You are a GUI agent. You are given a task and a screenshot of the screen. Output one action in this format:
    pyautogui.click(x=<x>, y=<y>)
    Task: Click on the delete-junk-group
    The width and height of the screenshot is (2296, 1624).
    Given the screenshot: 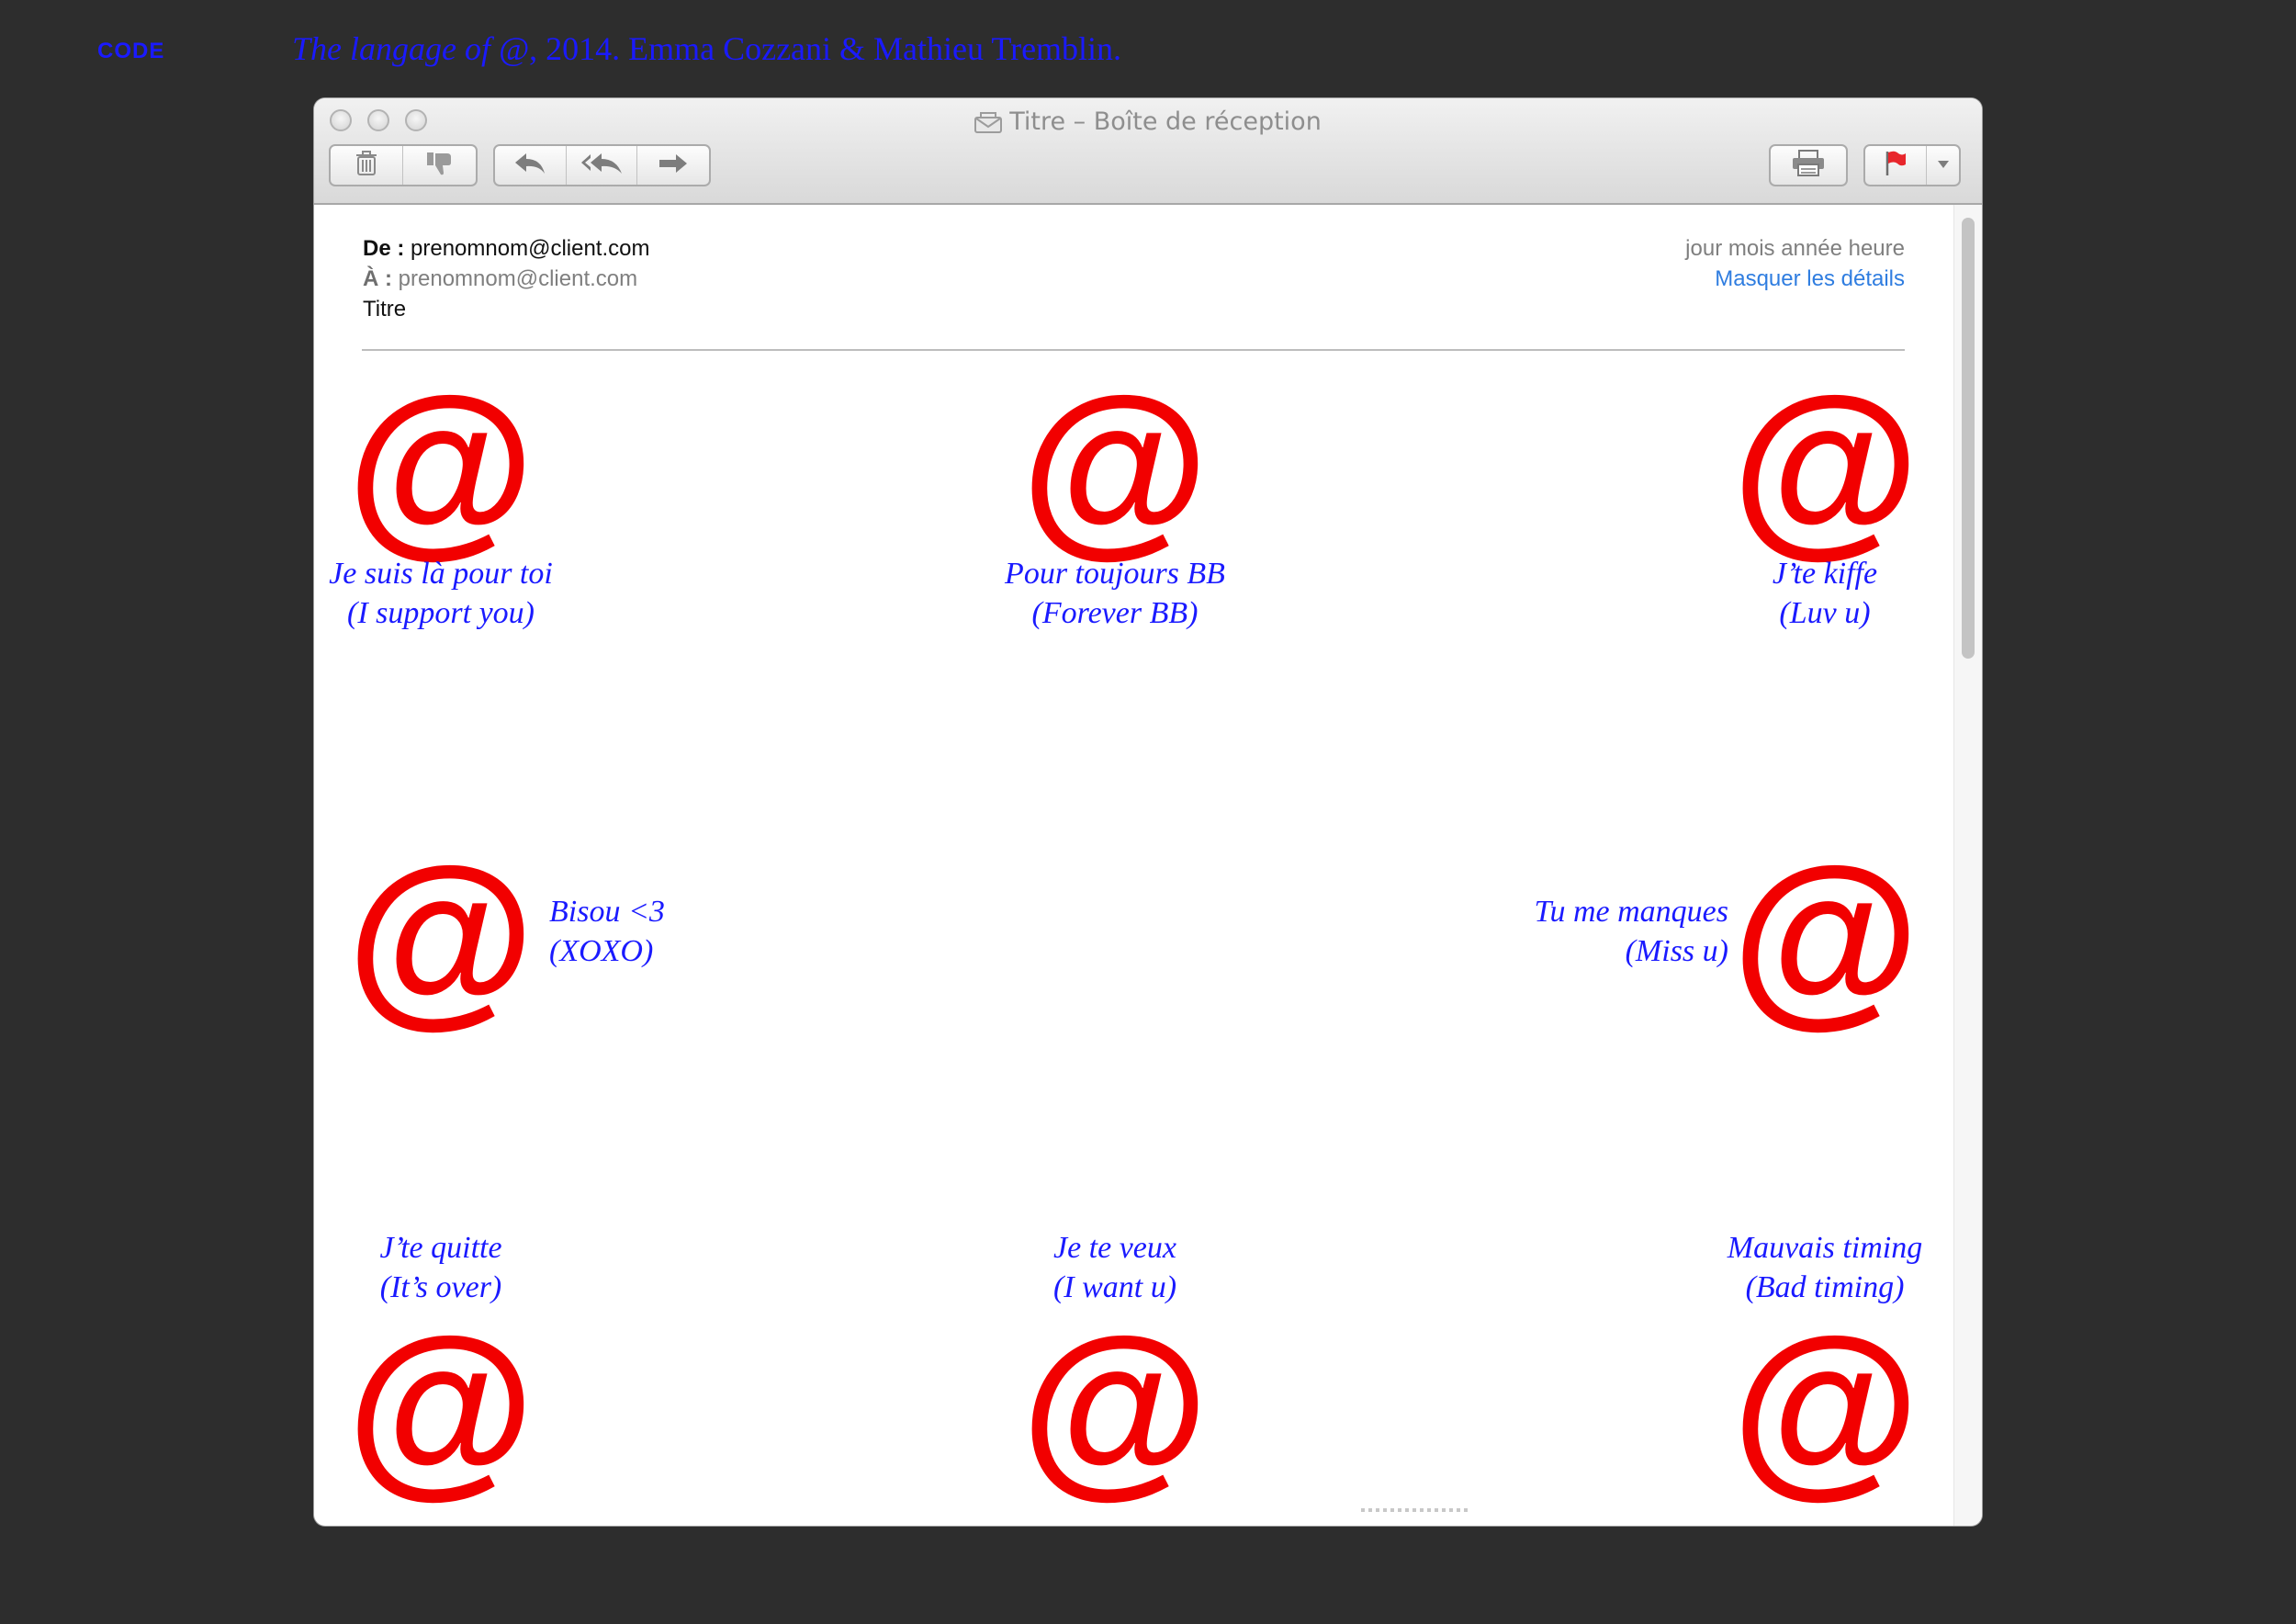 What is the action you would take?
    pyautogui.click(x=404, y=165)
    